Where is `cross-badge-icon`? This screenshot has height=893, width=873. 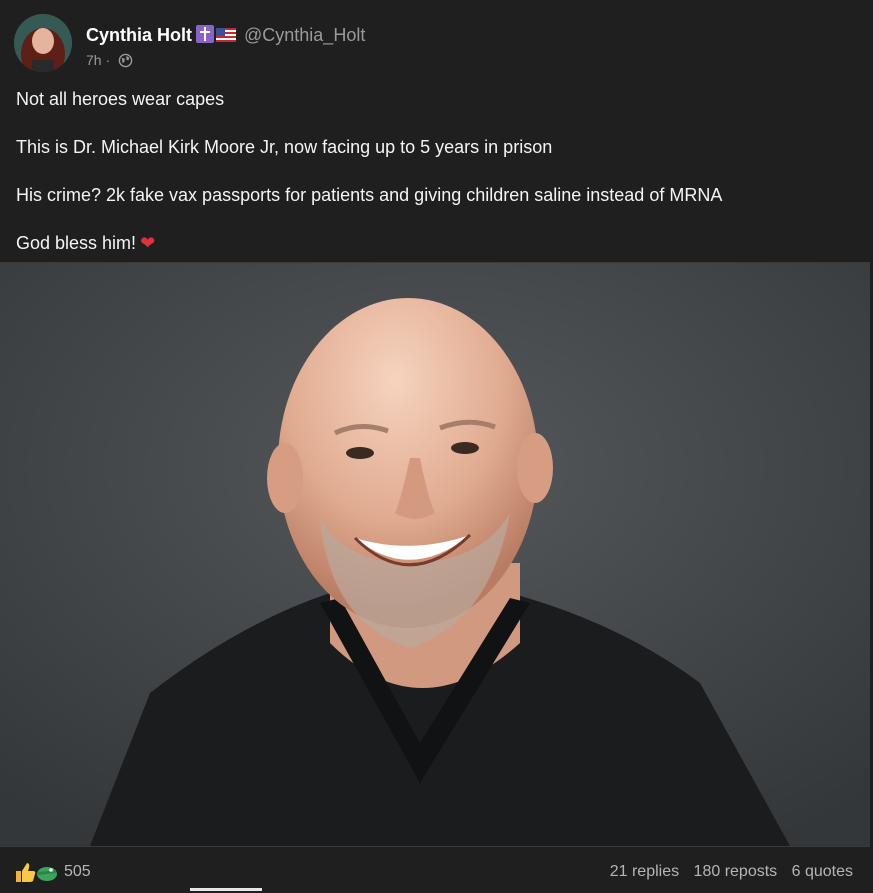 cross-badge-icon is located at coordinates (205, 34).